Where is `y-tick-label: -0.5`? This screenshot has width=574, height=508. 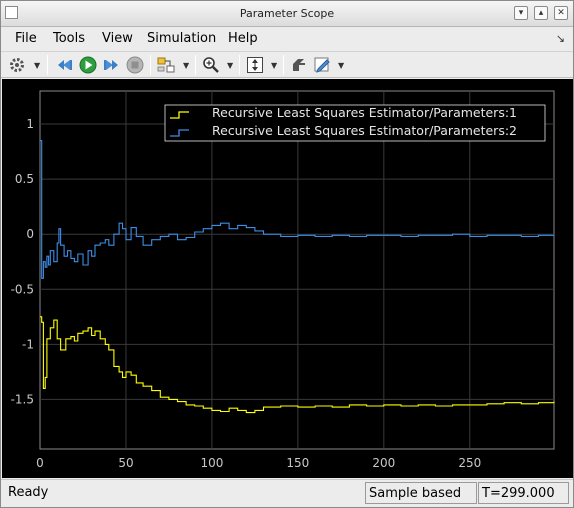
y-tick-label: -0.5 is located at coordinates (22, 289).